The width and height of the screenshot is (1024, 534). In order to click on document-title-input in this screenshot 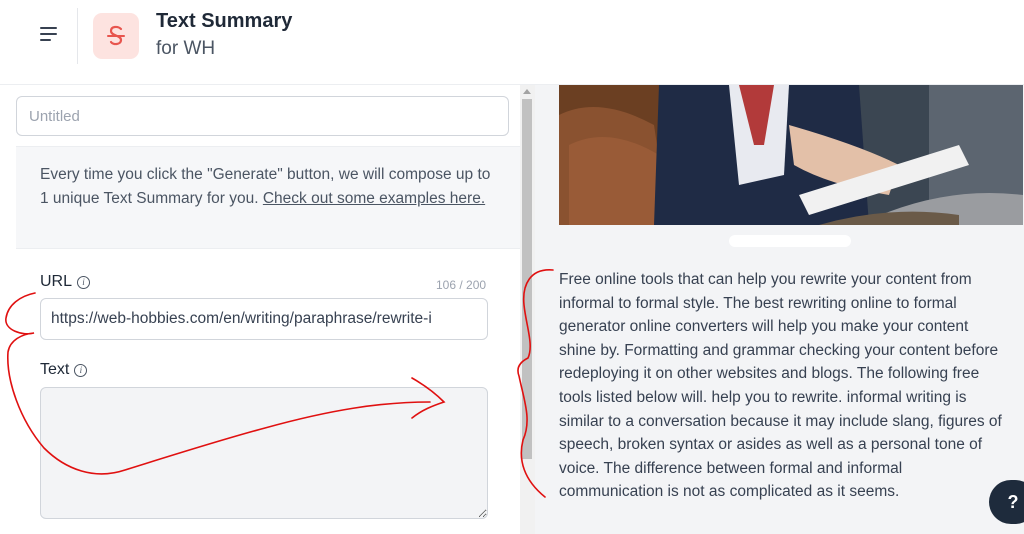, I will do `click(262, 116)`.